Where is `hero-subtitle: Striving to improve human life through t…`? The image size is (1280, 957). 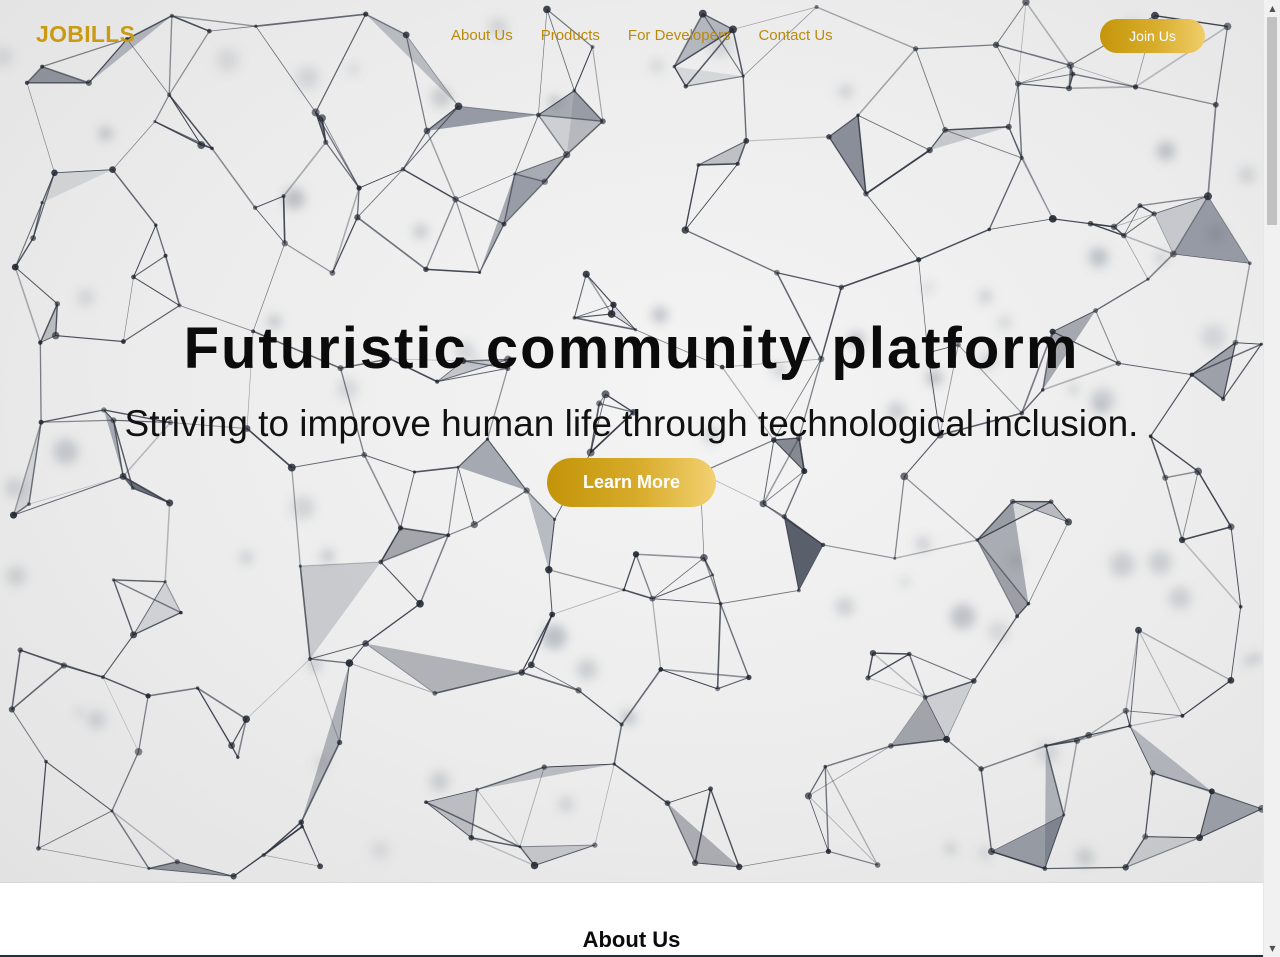 hero-subtitle: Striving to improve human life through t… is located at coordinates (631, 423).